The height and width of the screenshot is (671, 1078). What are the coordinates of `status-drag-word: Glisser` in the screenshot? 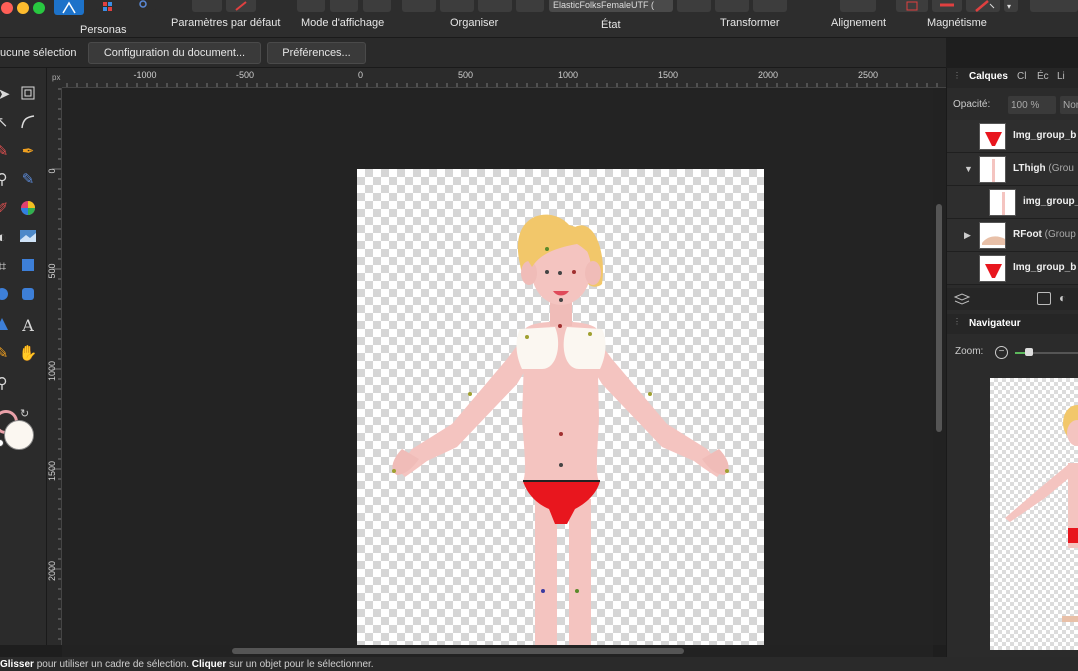 It's located at (17, 664).